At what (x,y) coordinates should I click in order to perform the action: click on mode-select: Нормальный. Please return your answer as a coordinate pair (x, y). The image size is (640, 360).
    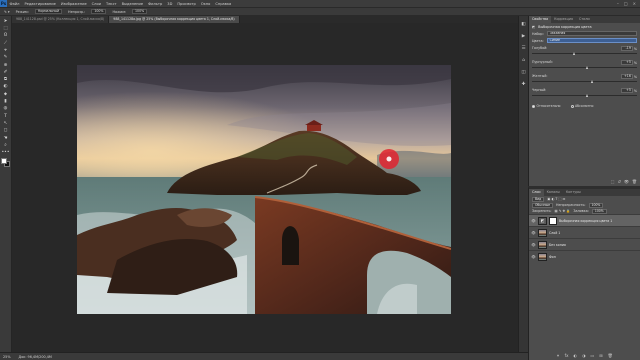
    Looking at the image, I should click on (48, 11).